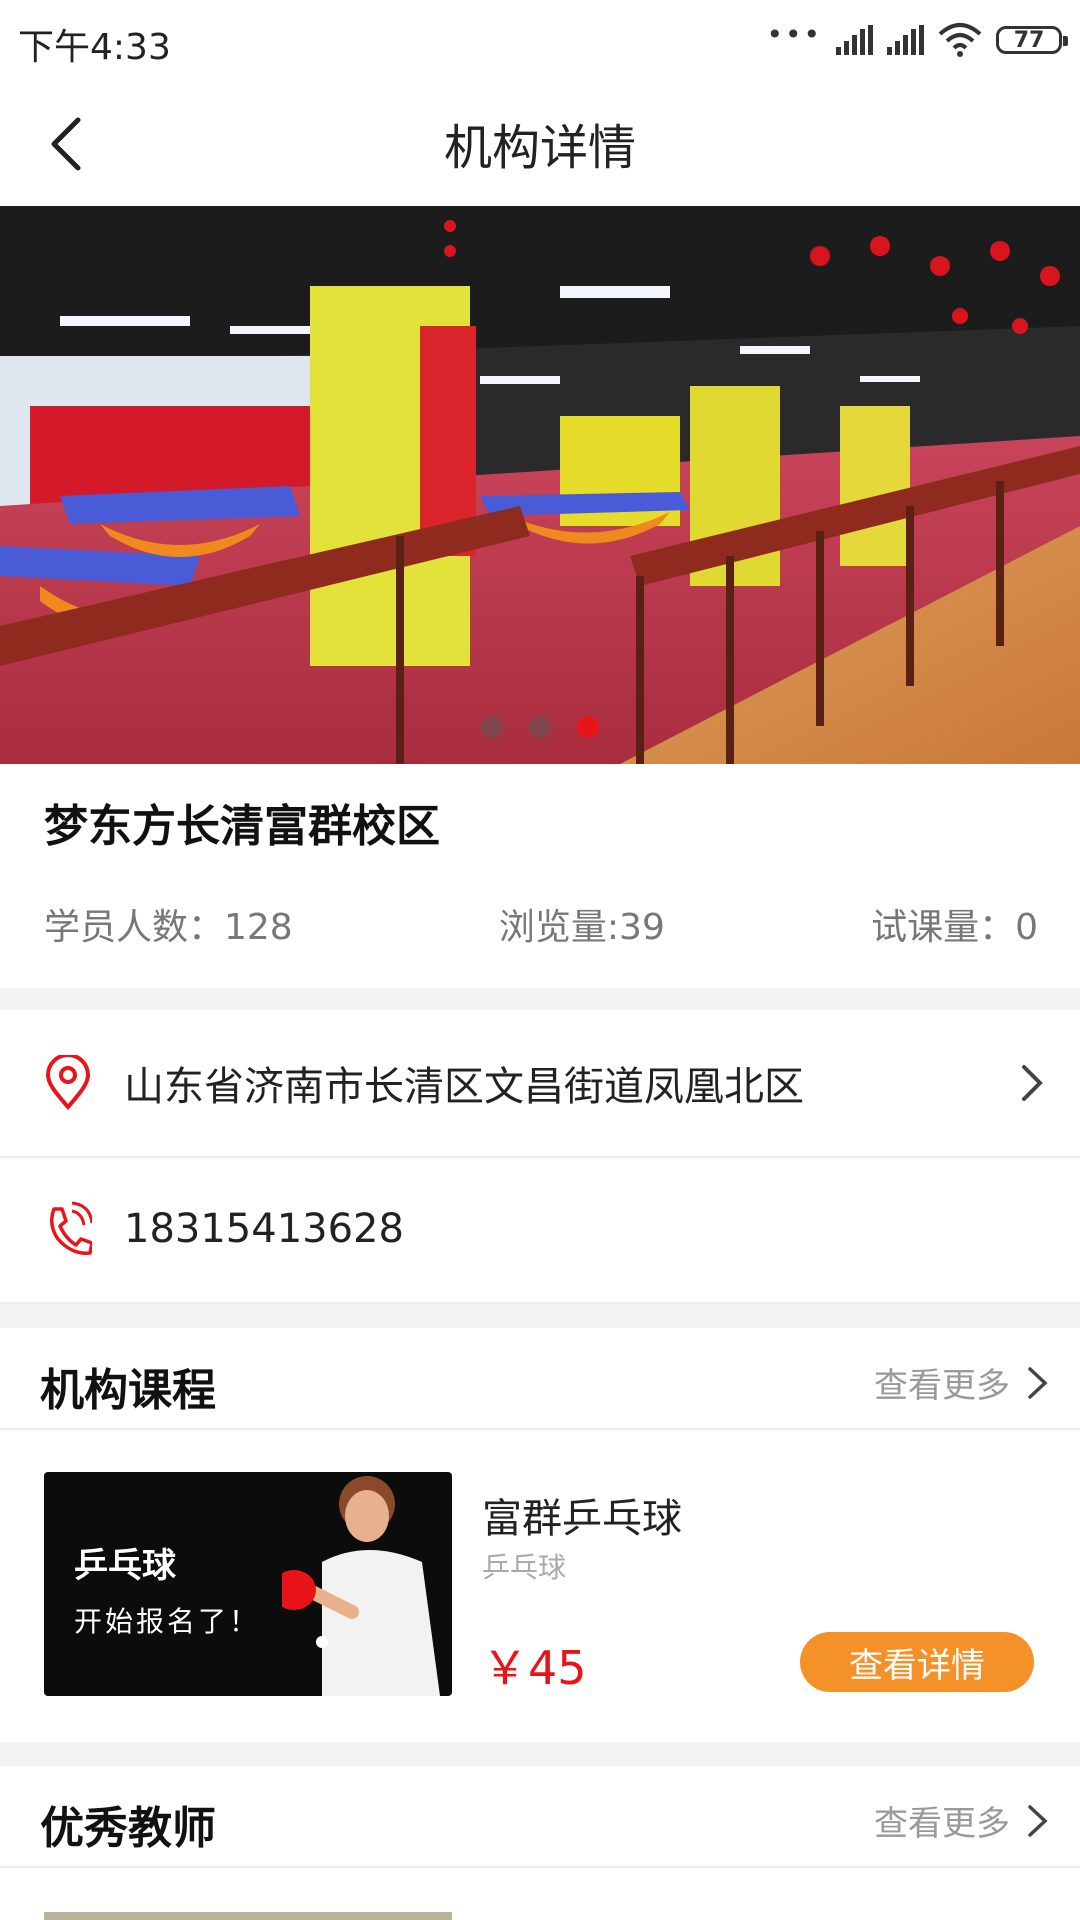  What do you see at coordinates (68, 144) in the screenshot?
I see `back-arrow-icon` at bounding box center [68, 144].